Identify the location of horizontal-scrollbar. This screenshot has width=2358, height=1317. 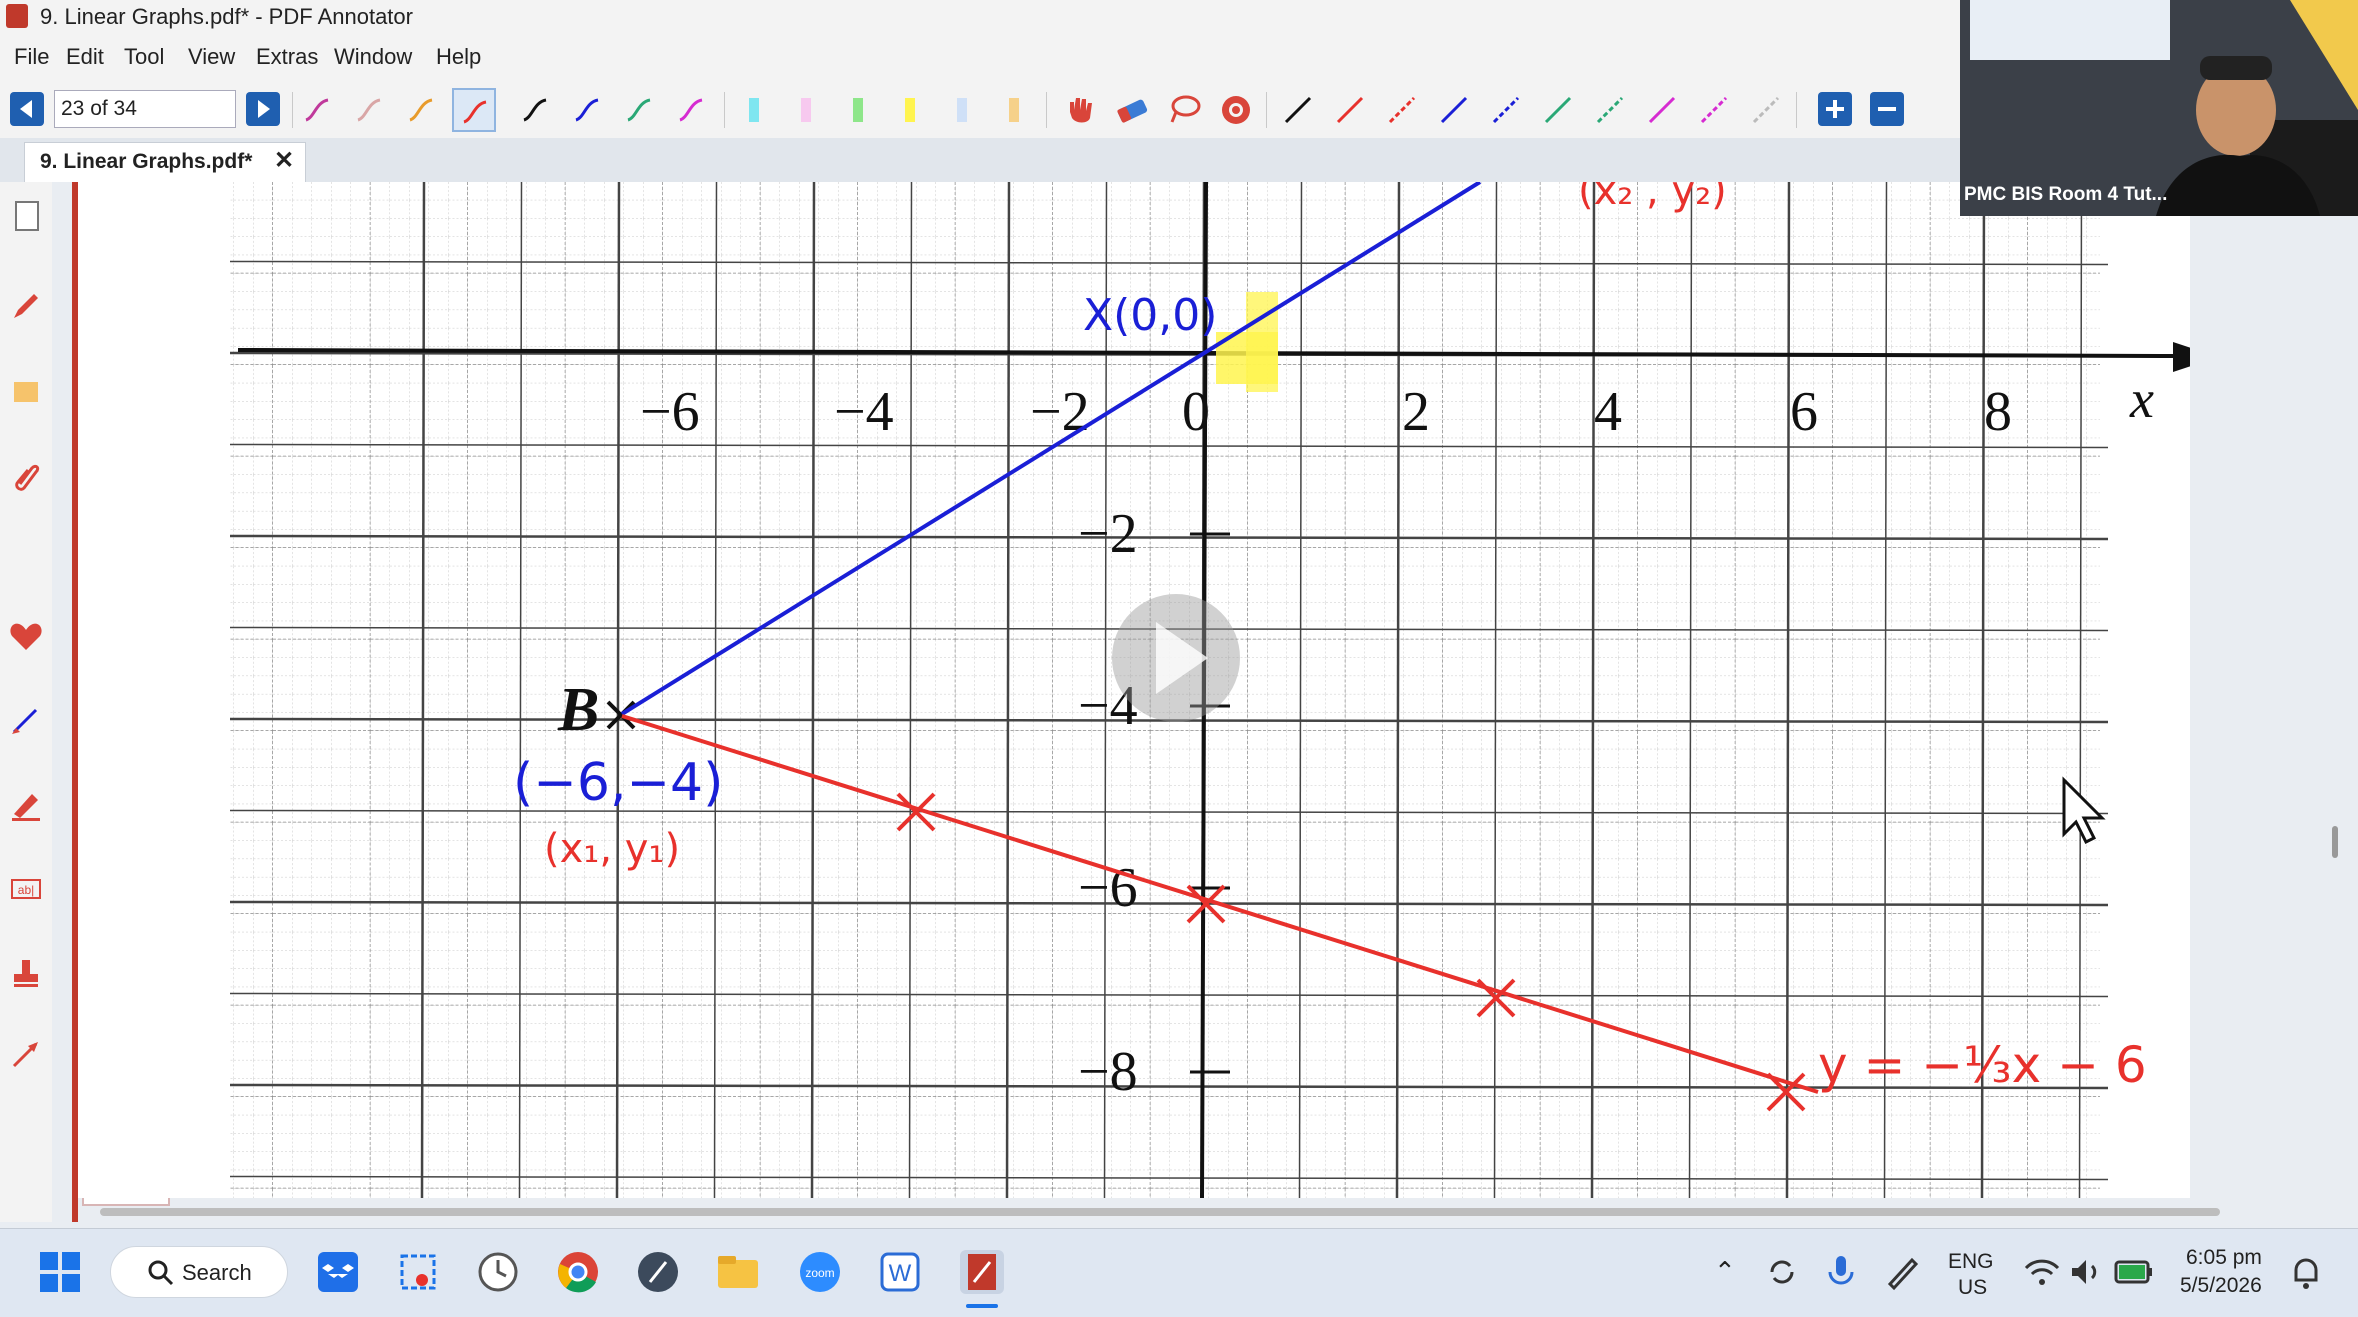
(1160, 1212).